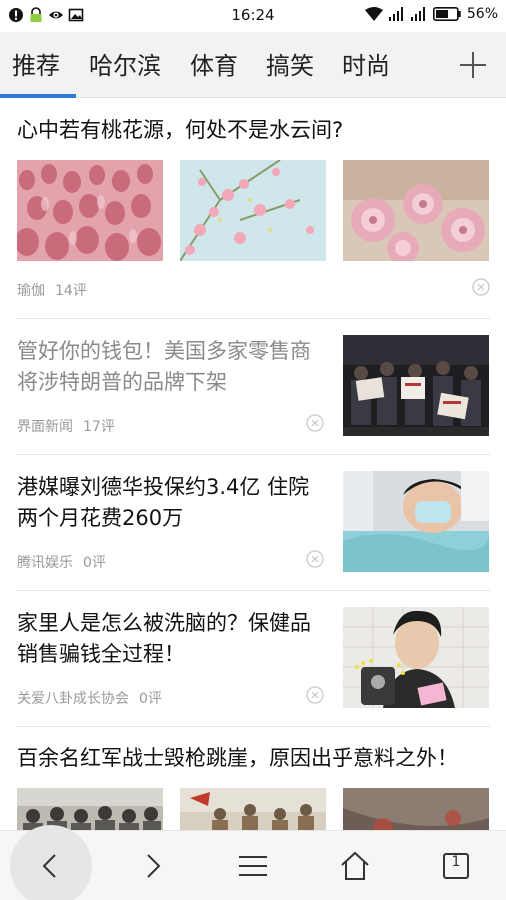 This screenshot has height=900, width=506. What do you see at coordinates (253, 130) in the screenshot?
I see `article-title: 心中若有桃花源，何处不是水云间?` at bounding box center [253, 130].